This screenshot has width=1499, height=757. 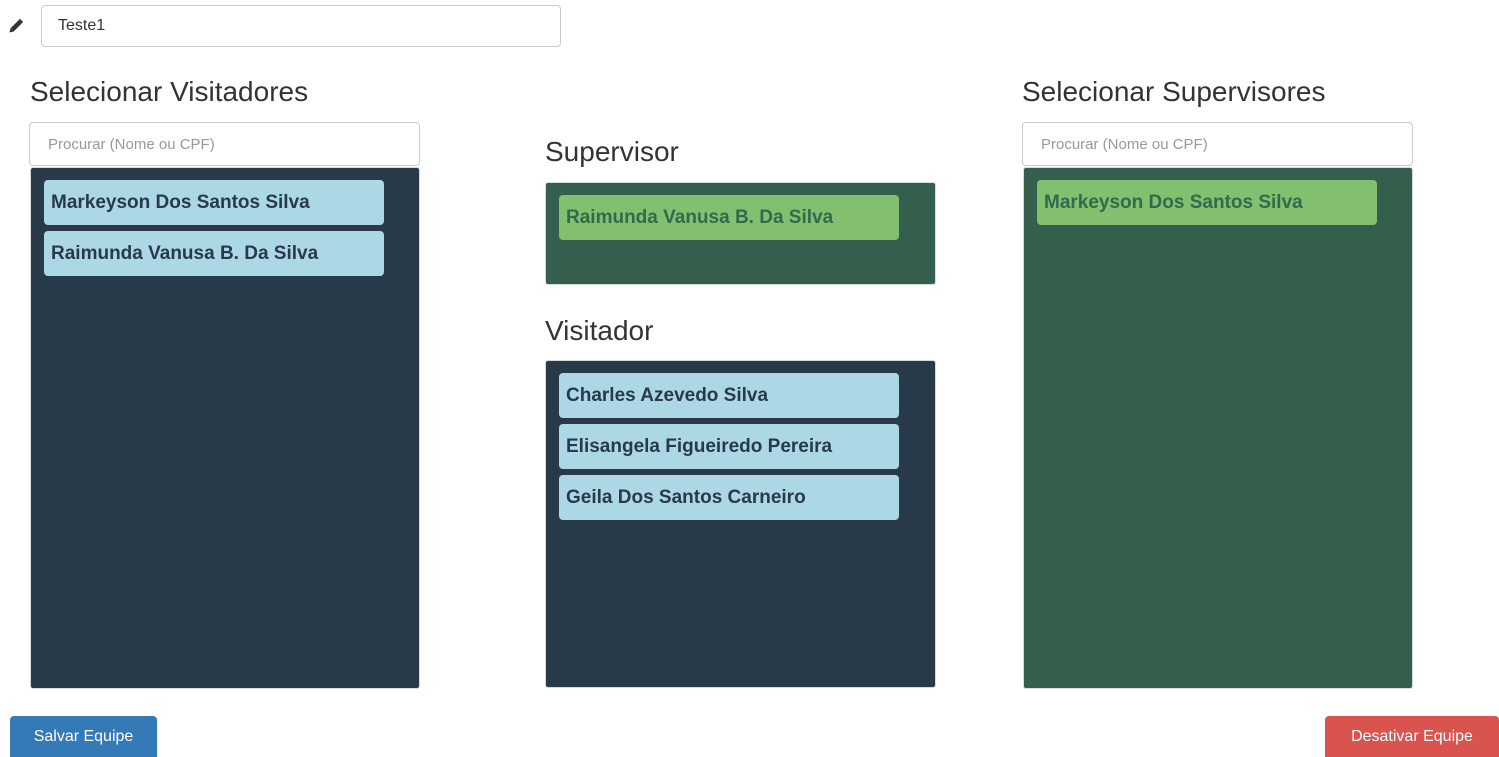 What do you see at coordinates (16, 26) in the screenshot?
I see `pencil-icon` at bounding box center [16, 26].